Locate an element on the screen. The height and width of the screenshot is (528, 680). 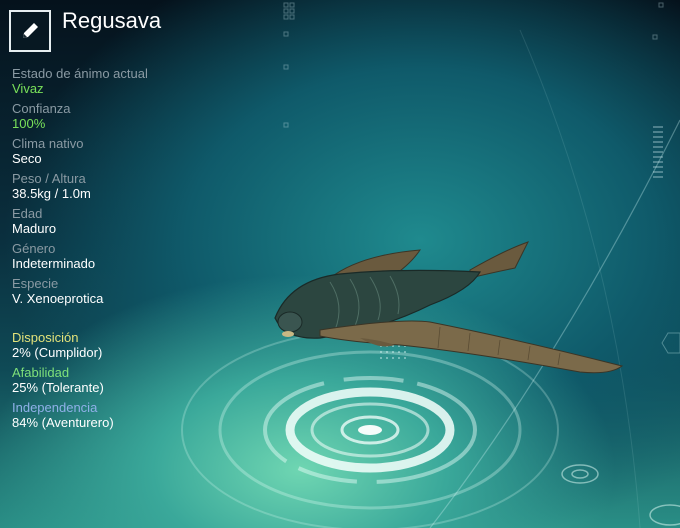
stat-climate: Clima nativo Seco is located at coordinates (132, 151).